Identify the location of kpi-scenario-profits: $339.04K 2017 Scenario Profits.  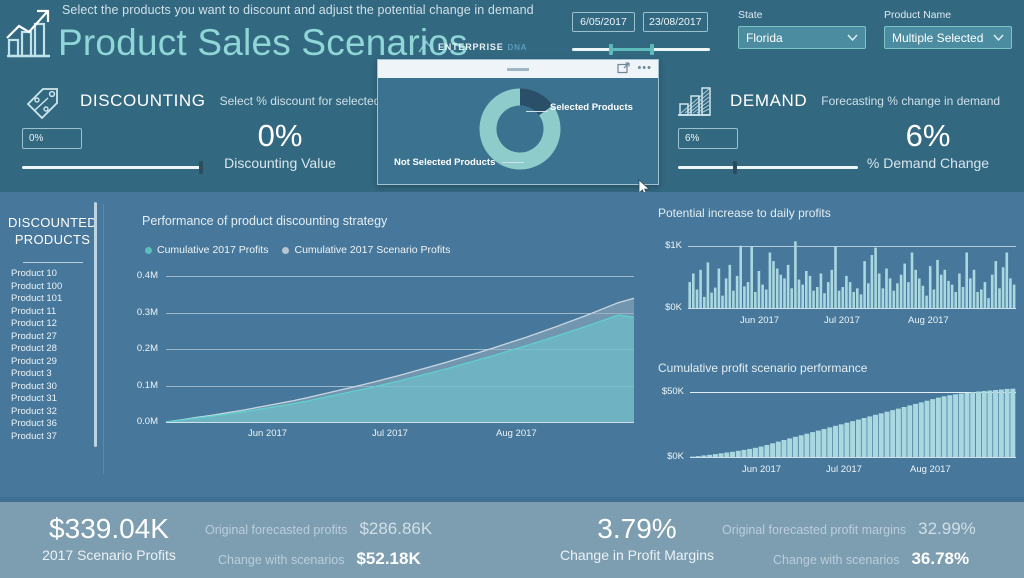
(109, 538).